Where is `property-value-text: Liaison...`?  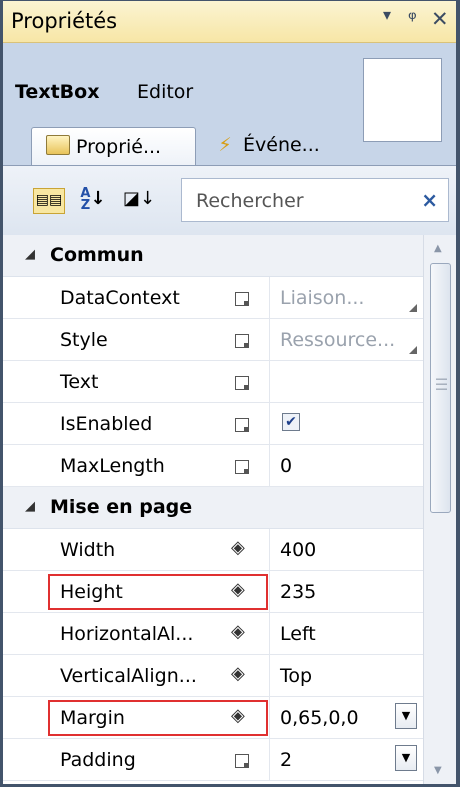 property-value-text: Liaison... is located at coordinates (322, 298).